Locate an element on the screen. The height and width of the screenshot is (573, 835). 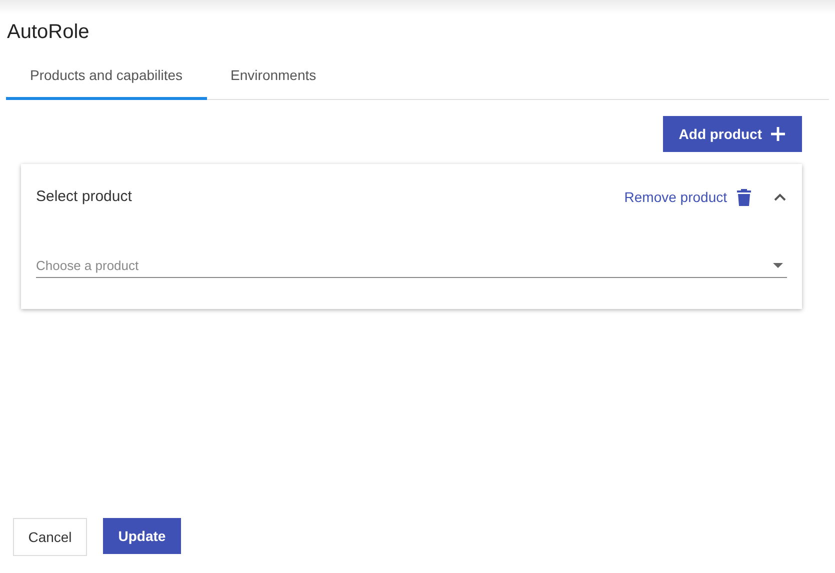
remove-product-link: Remove product is located at coordinates (675, 197).